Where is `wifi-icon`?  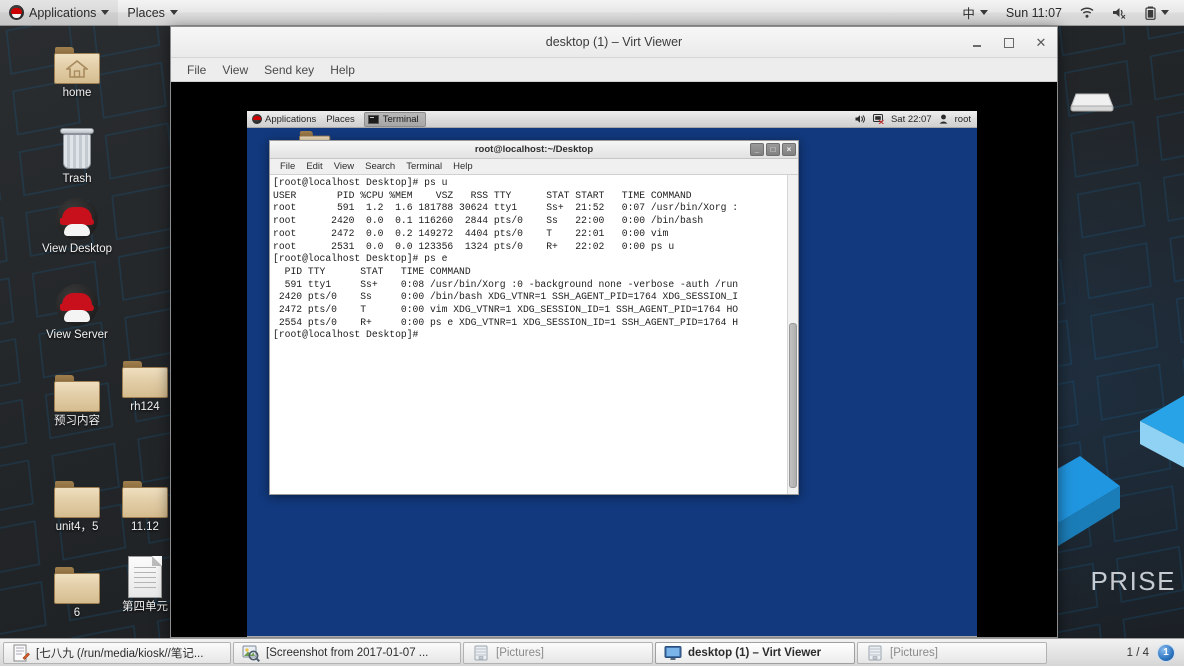 wifi-icon is located at coordinates (1087, 12).